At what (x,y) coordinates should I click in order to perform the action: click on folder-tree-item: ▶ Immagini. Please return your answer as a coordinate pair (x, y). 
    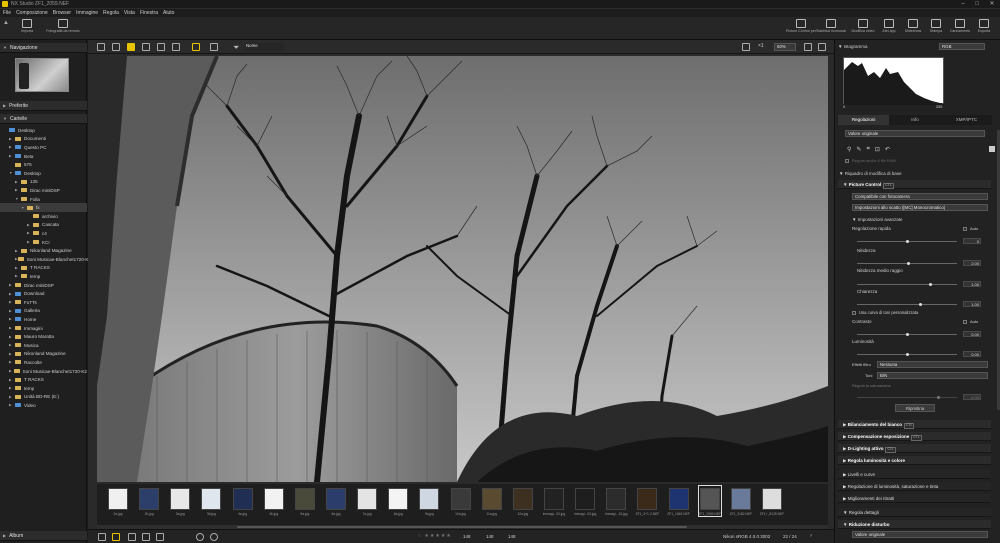
    Looking at the image, I should click on (43, 328).